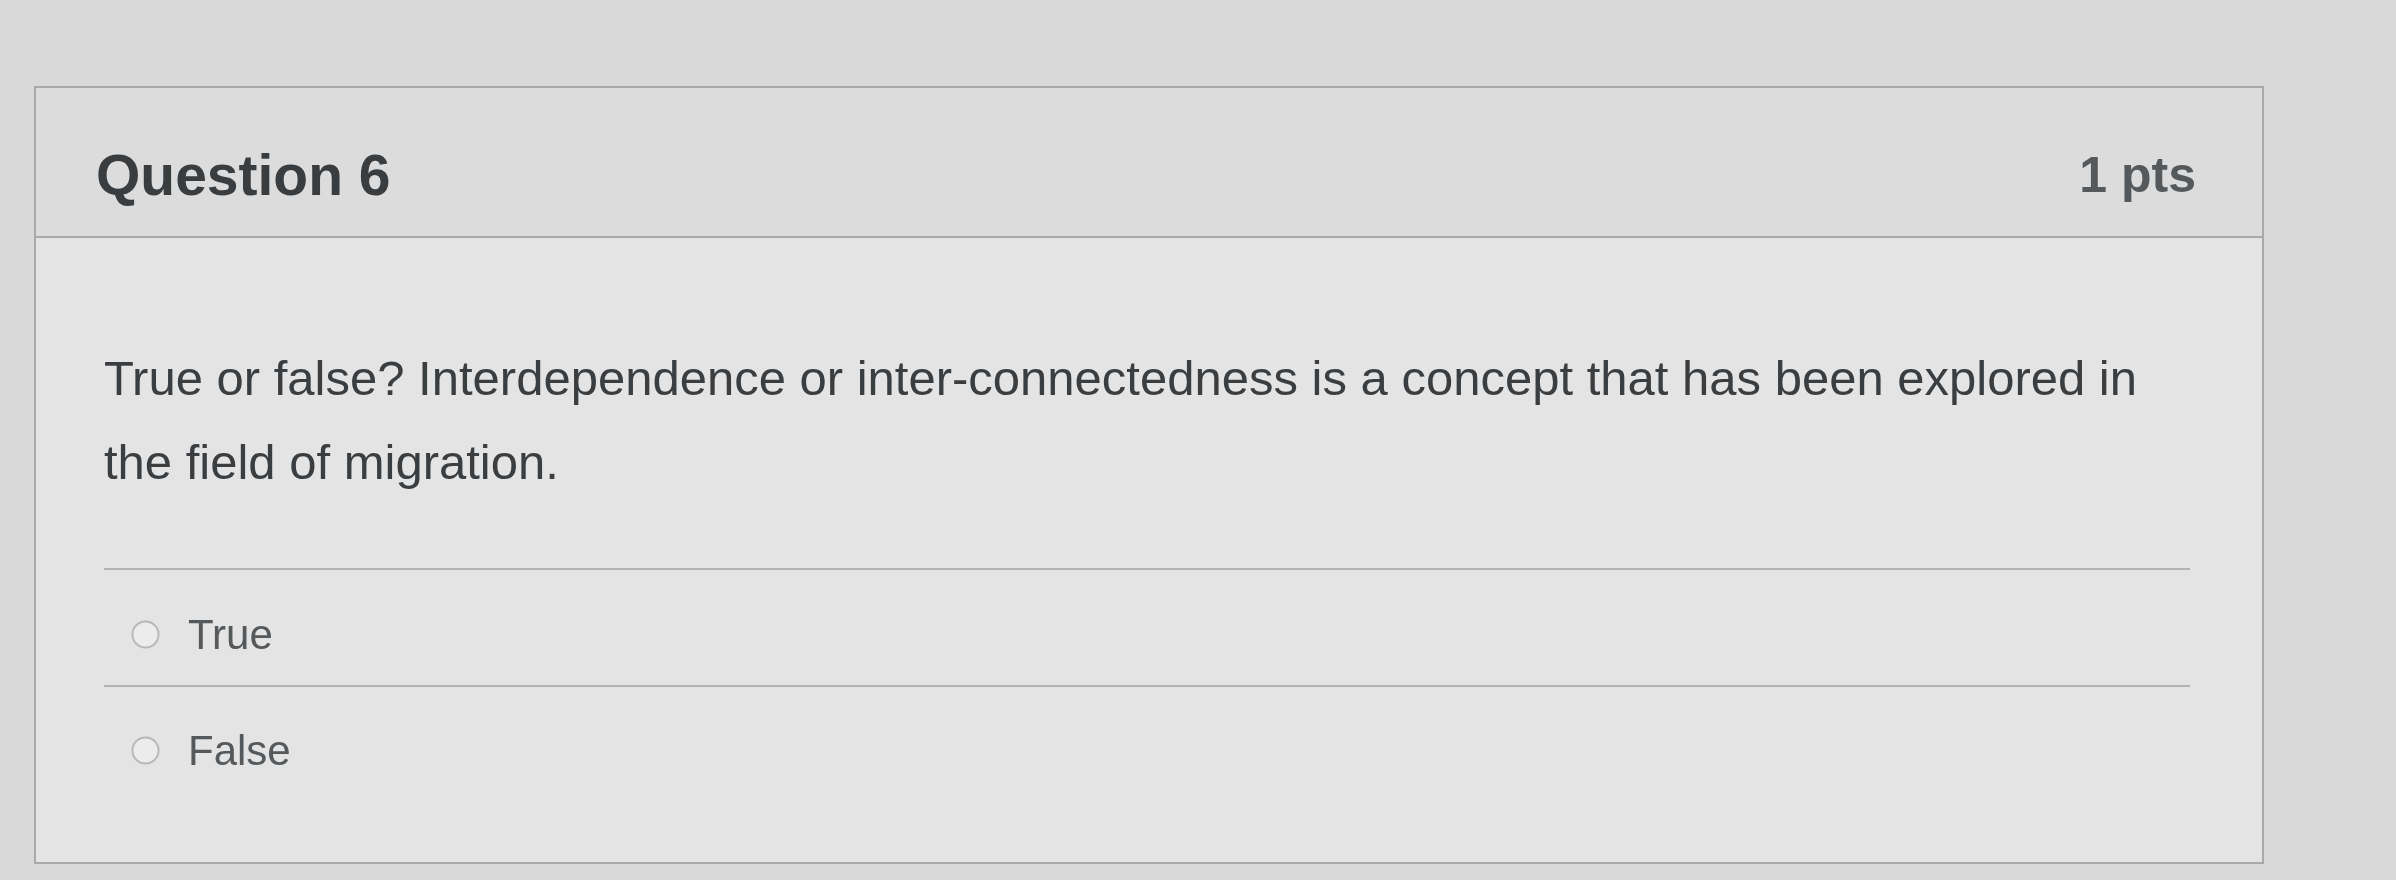 This screenshot has height=880, width=2396. Describe the element at coordinates (243, 175) in the screenshot. I see `question-title: Question 6` at that location.